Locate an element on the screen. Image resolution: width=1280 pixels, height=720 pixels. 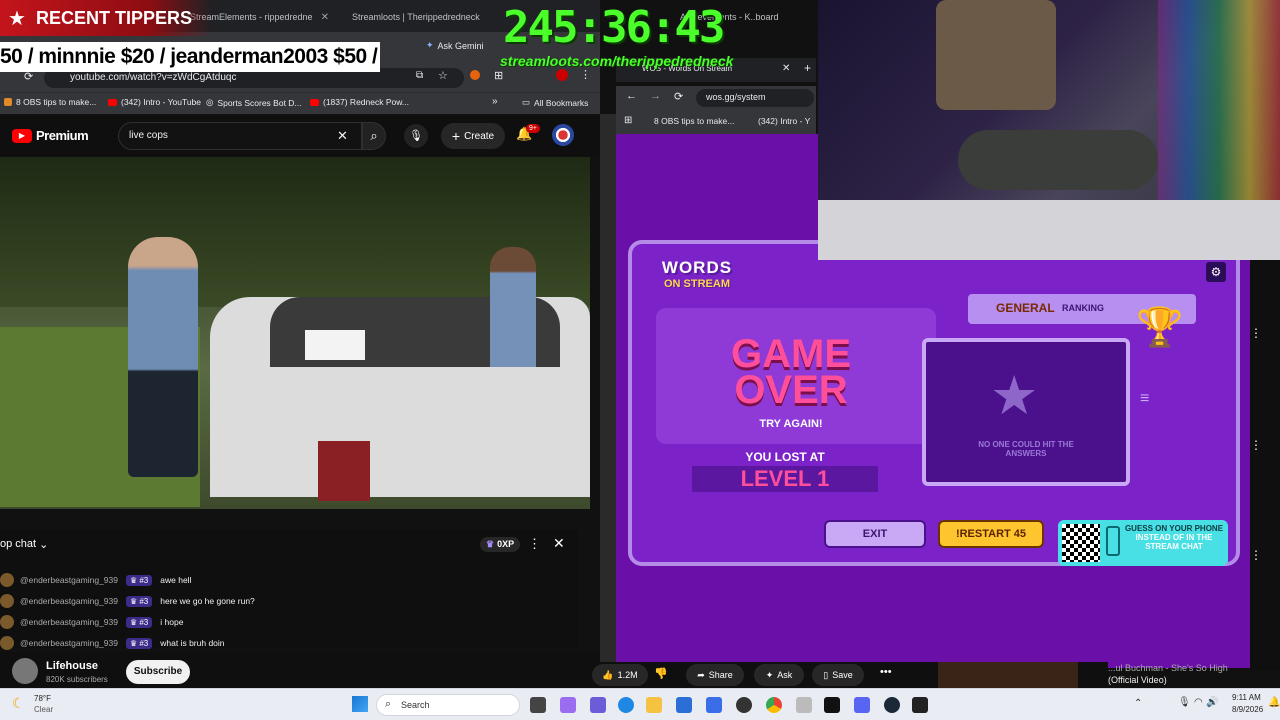
clear-search-icon: ✕ is located at coordinates (342, 136).